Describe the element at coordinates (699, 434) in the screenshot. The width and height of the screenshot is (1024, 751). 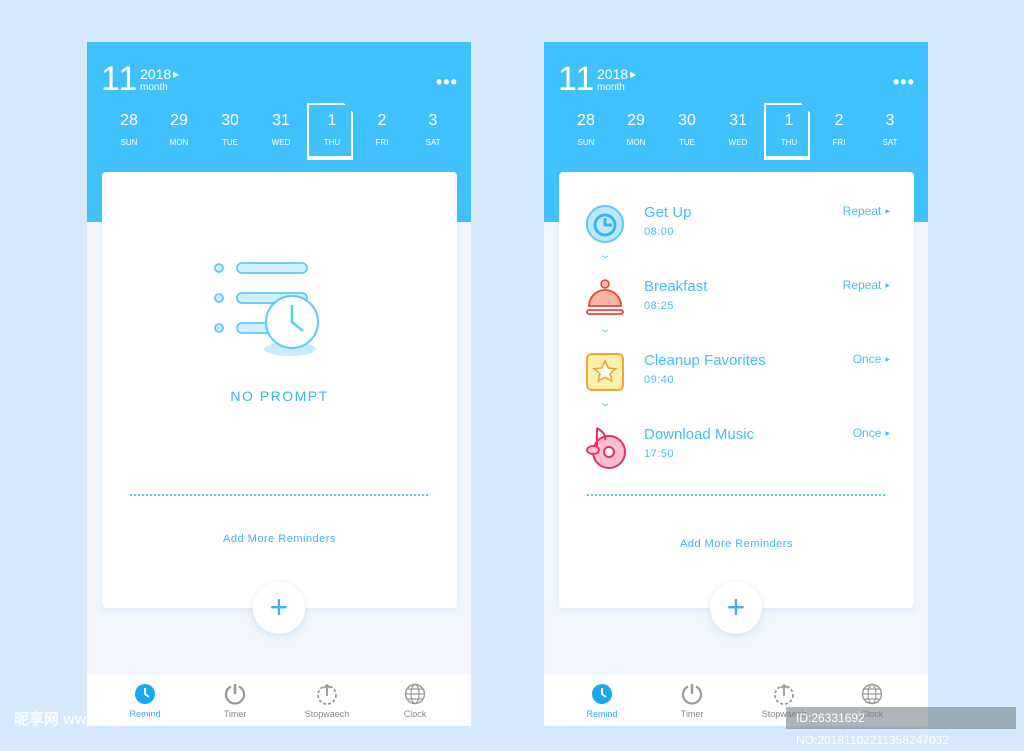
I see `reminder-title: Download Music` at that location.